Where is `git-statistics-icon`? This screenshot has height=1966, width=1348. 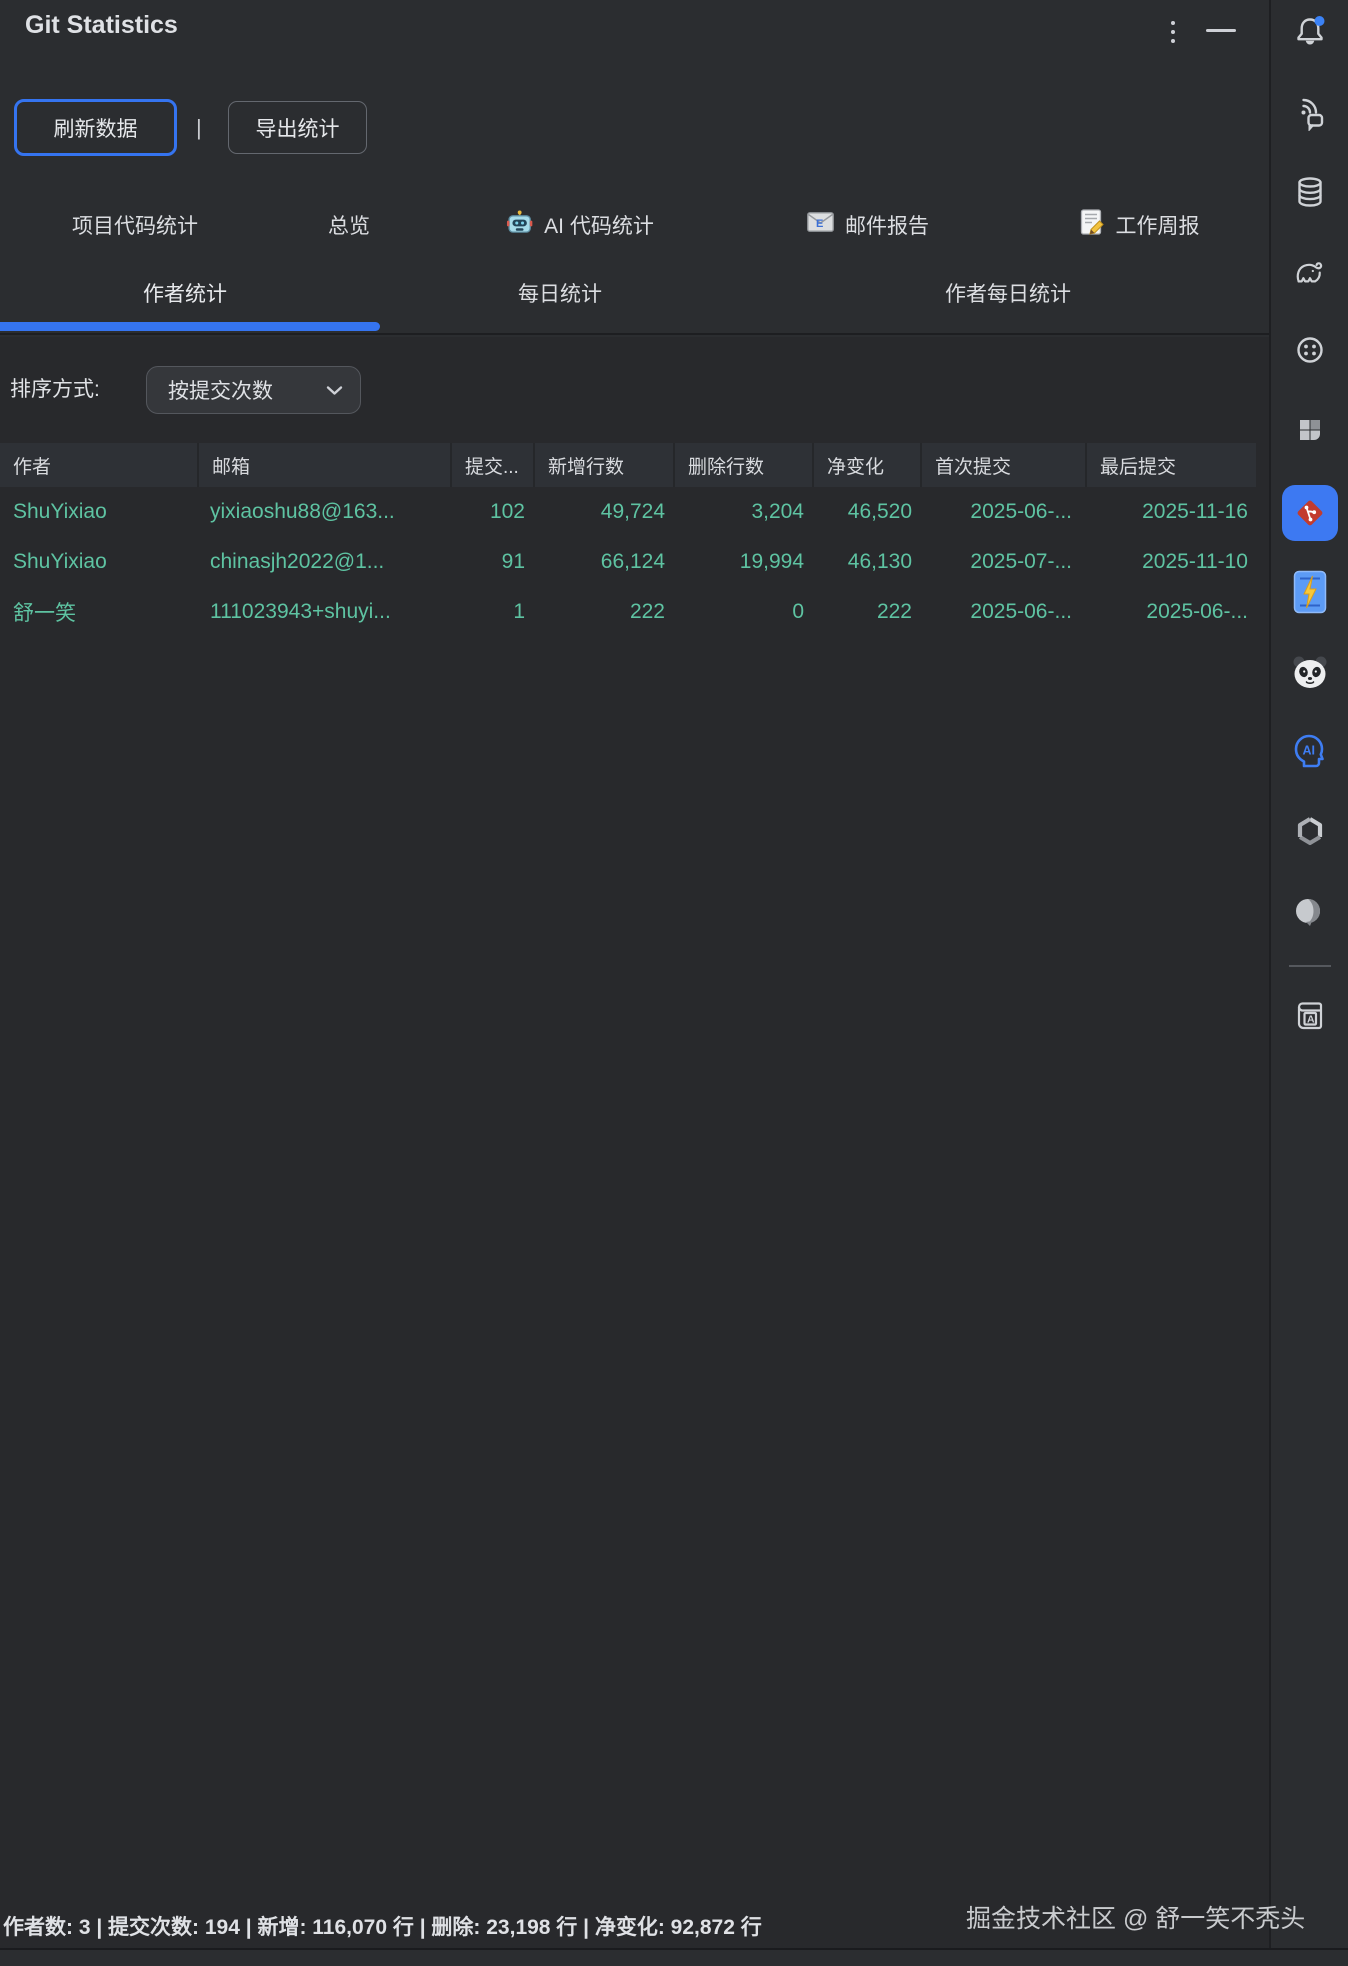 git-statistics-icon is located at coordinates (1309, 513).